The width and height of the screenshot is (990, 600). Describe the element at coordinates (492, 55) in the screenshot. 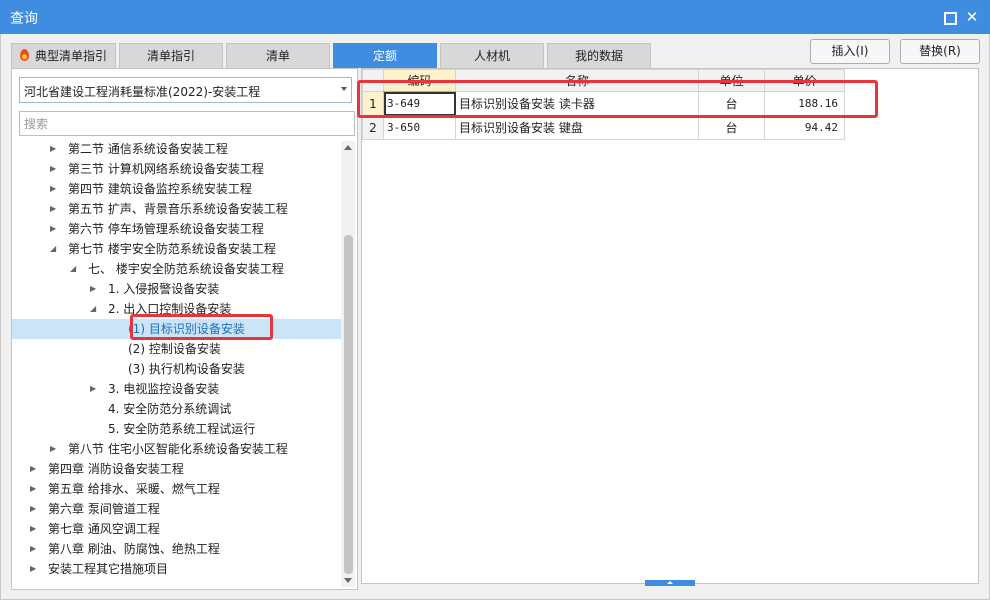

I see `tab-labor-material-machine: 人材机` at that location.